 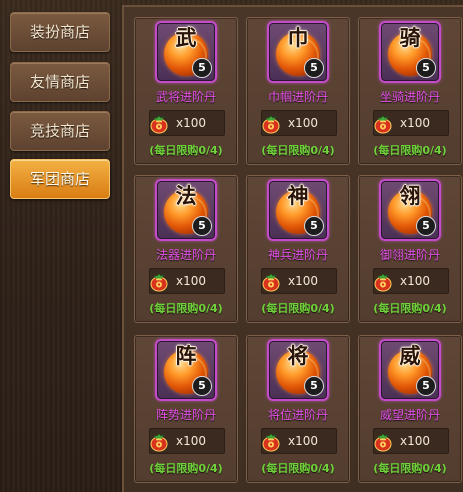 What do you see at coordinates (186, 370) in the screenshot?
I see `item-icon-frame: 阵 5` at bounding box center [186, 370].